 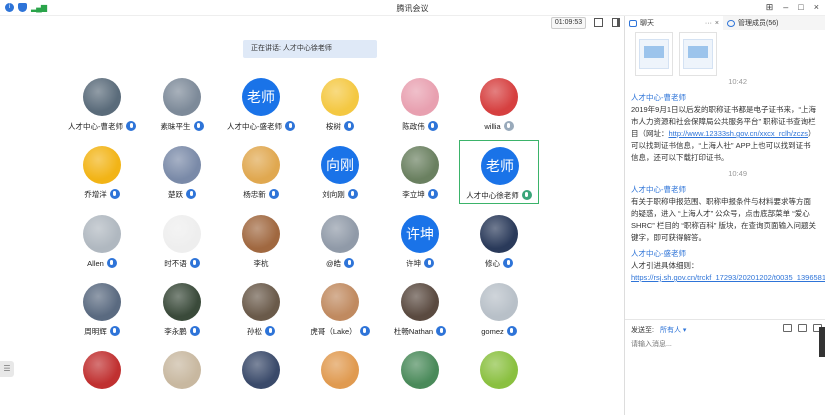 What do you see at coordinates (665, 265) in the screenshot?
I see `message-text: 人才引进具体细则：` at bounding box center [665, 265].